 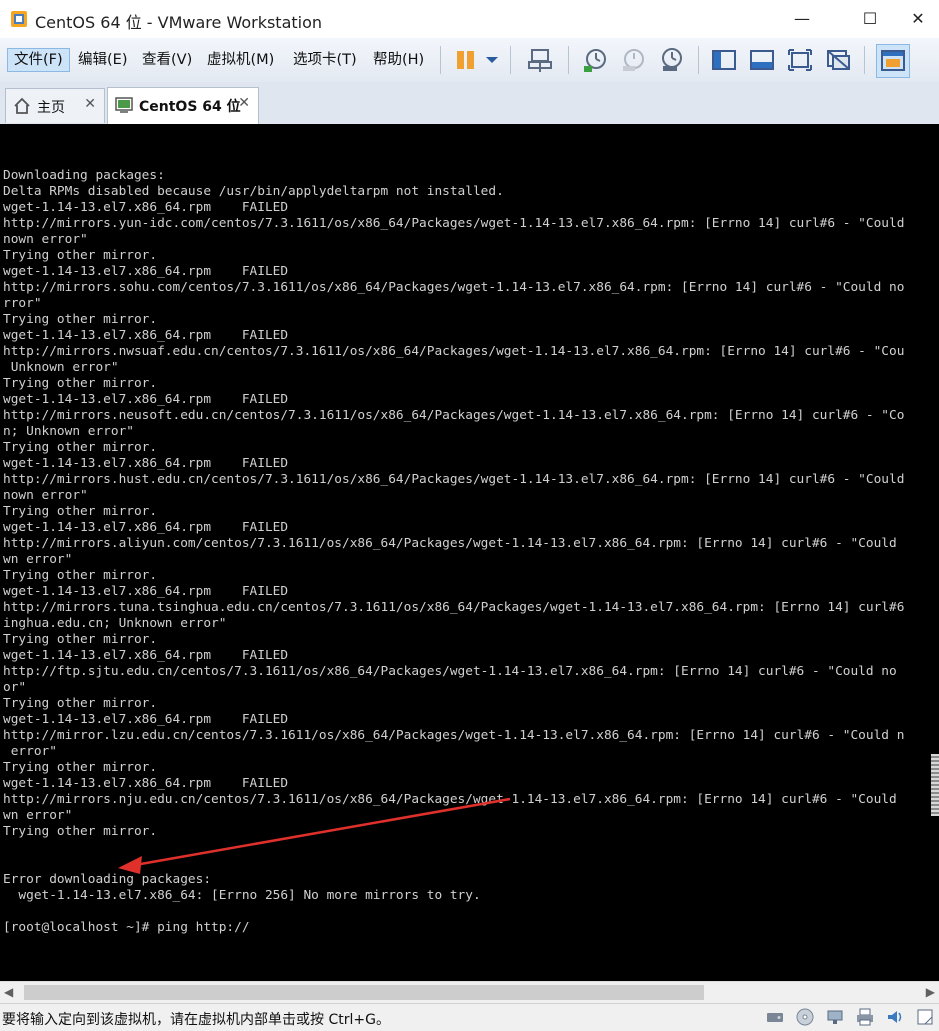 I want to click on annotation-arrow, so click(x=314, y=835).